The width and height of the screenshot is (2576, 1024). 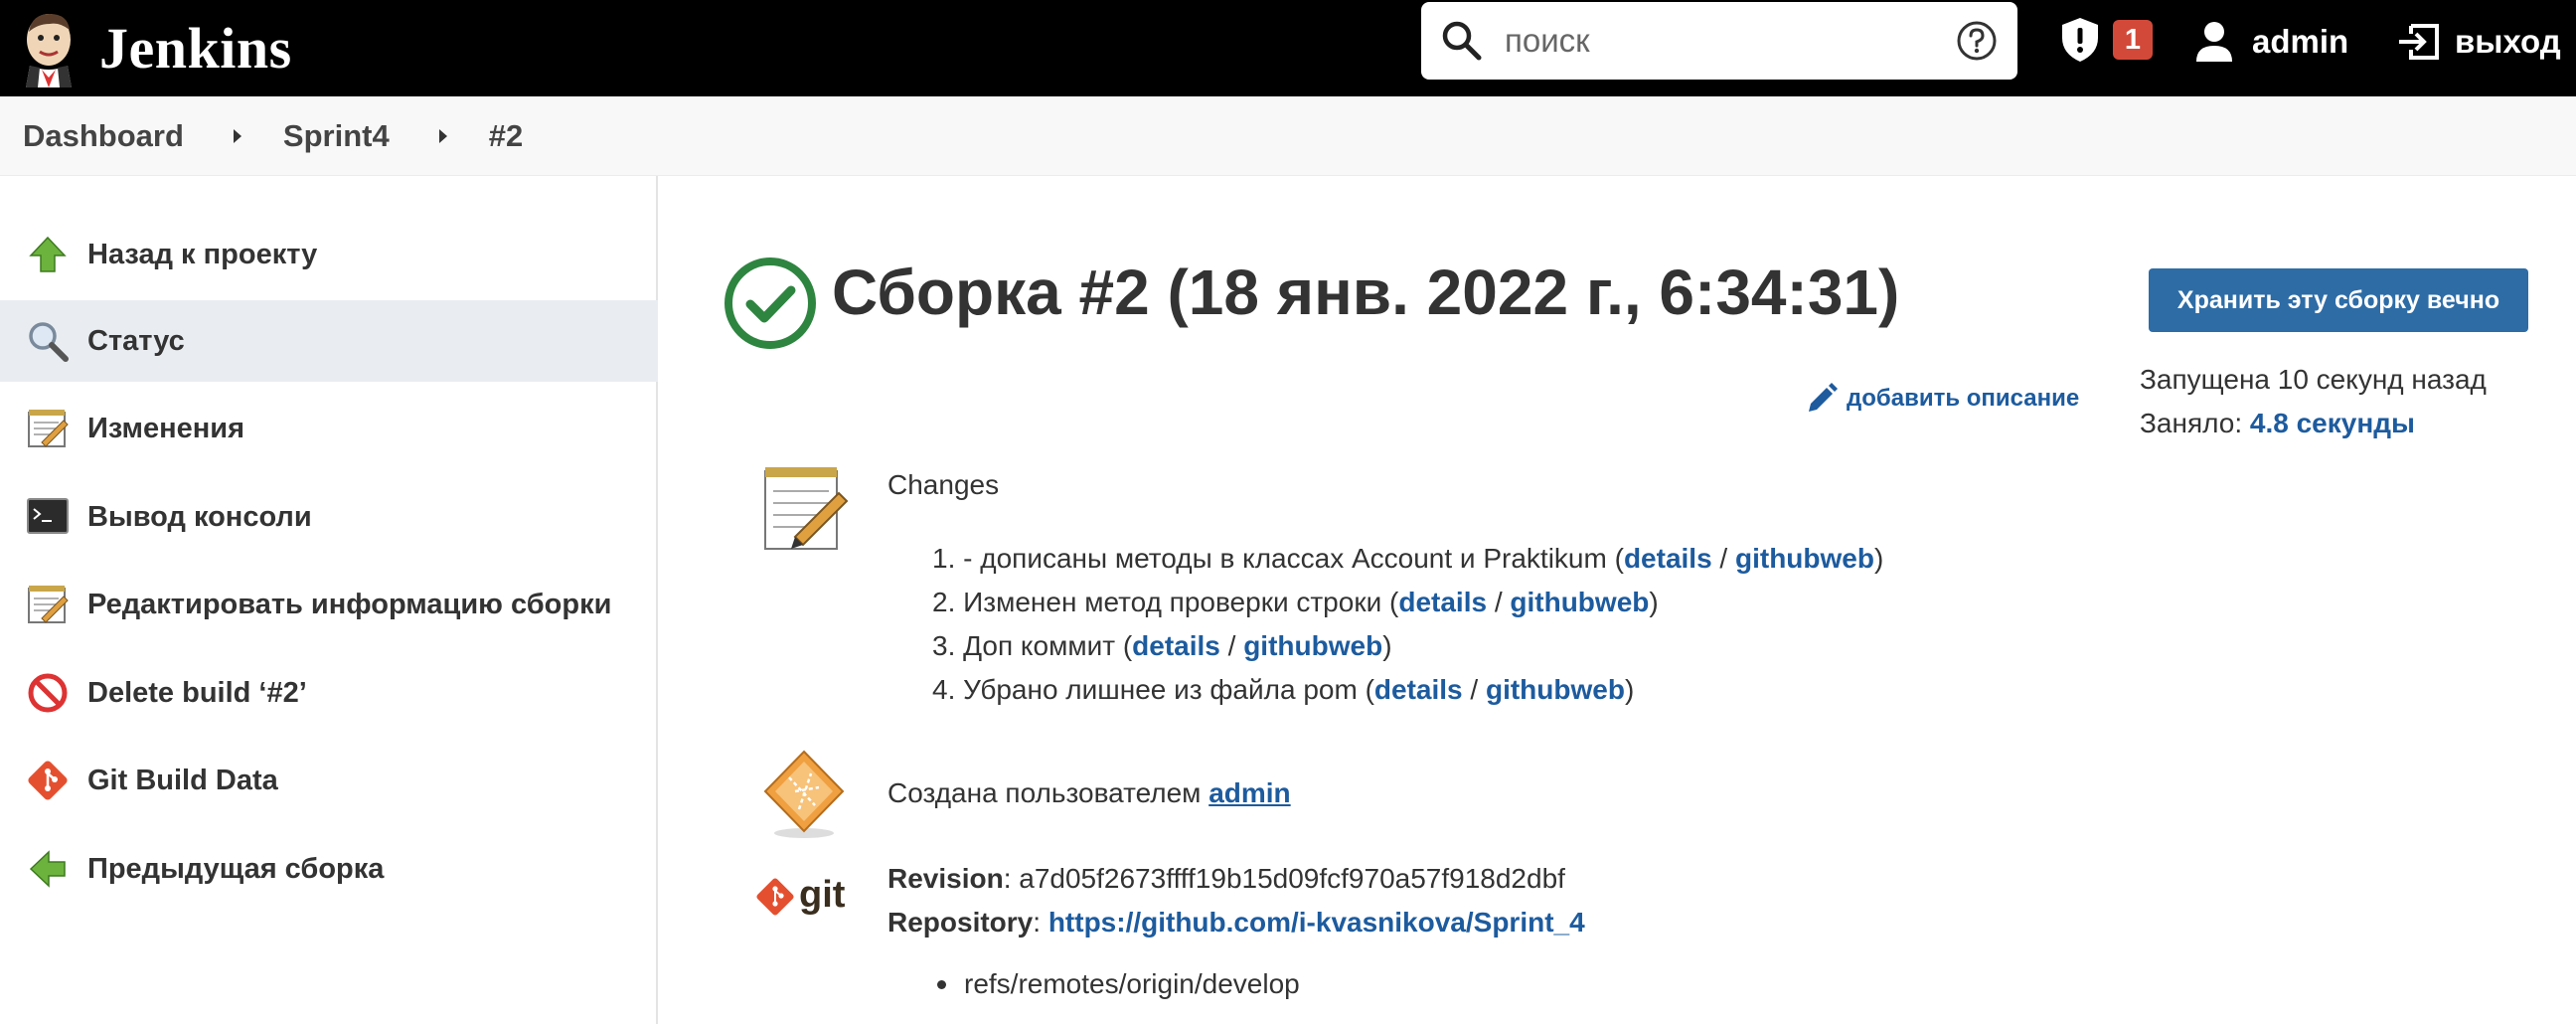 What do you see at coordinates (2133, 40) in the screenshot?
I see `alert-count-badge: 1` at bounding box center [2133, 40].